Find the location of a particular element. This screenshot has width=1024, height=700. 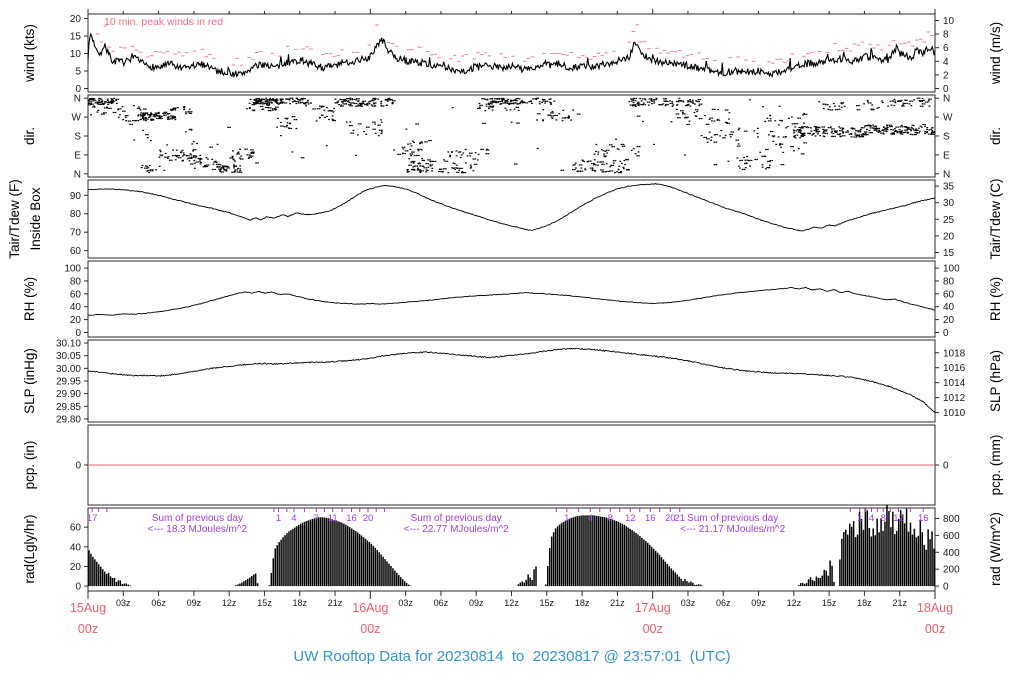

svg-text: 35 is located at coordinates (949, 187).